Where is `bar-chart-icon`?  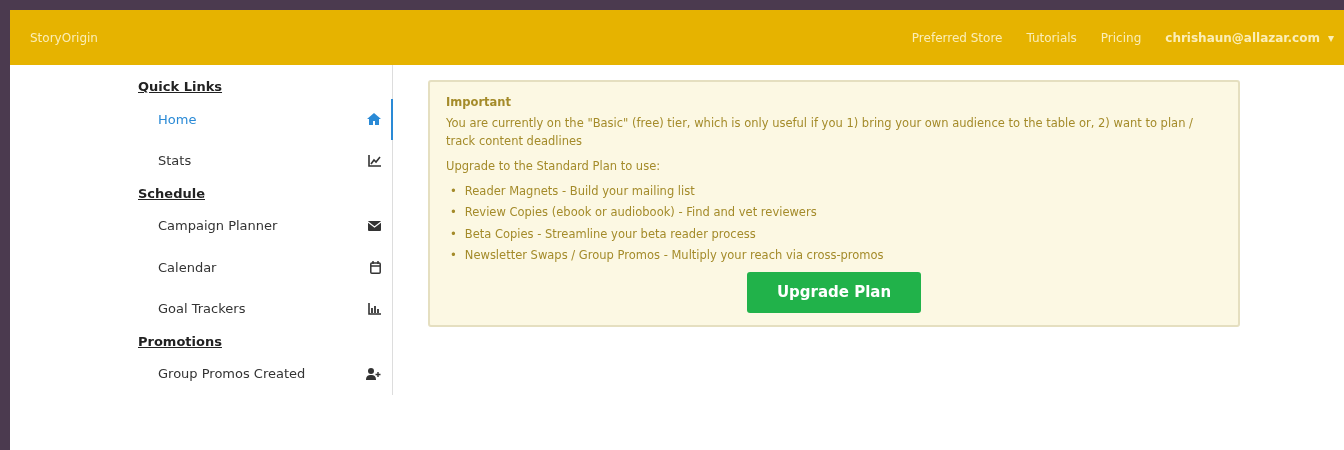 bar-chart-icon is located at coordinates (374, 308).